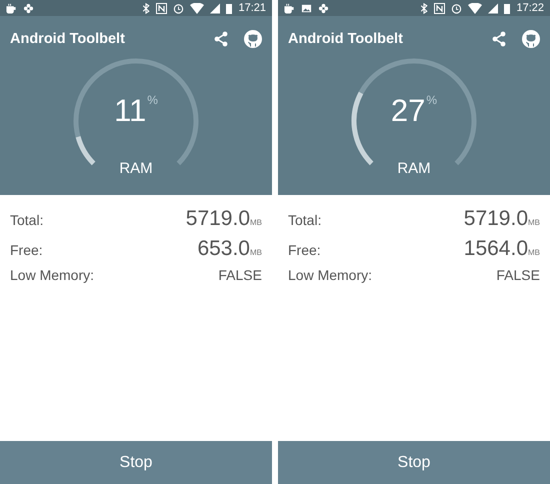 The height and width of the screenshot is (484, 550). I want to click on status-time: 17:21, so click(252, 8).